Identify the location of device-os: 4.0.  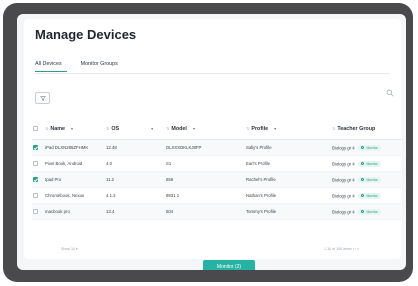
(135, 163).